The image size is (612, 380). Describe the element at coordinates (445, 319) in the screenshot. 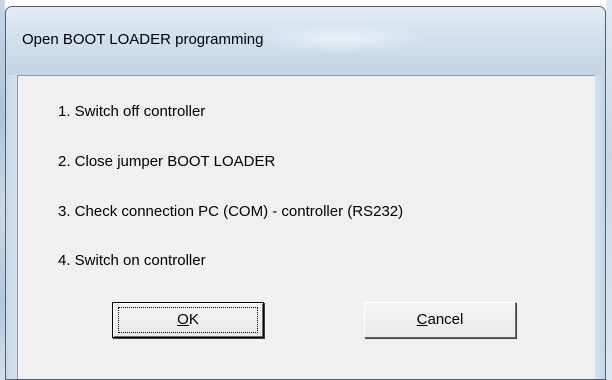

I see `cancel-label-rest: ancel` at that location.